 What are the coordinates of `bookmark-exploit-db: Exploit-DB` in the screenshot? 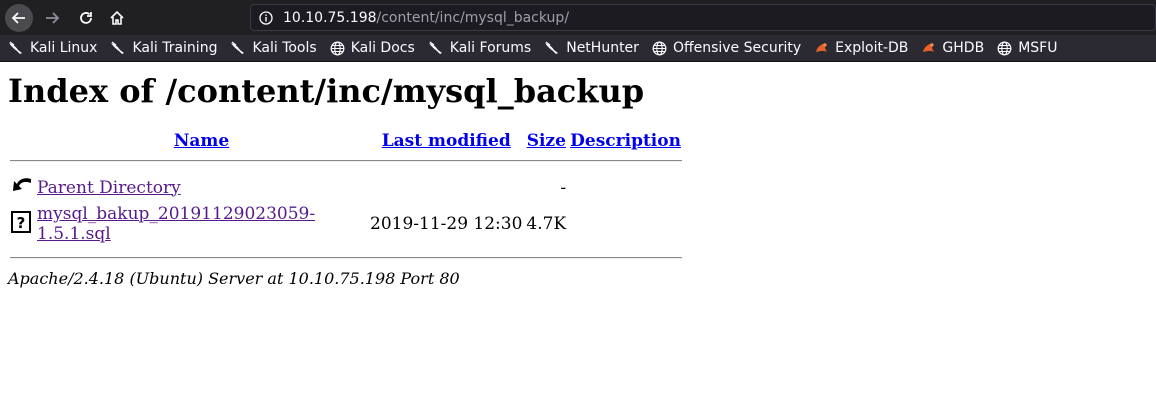 It's located at (861, 48).